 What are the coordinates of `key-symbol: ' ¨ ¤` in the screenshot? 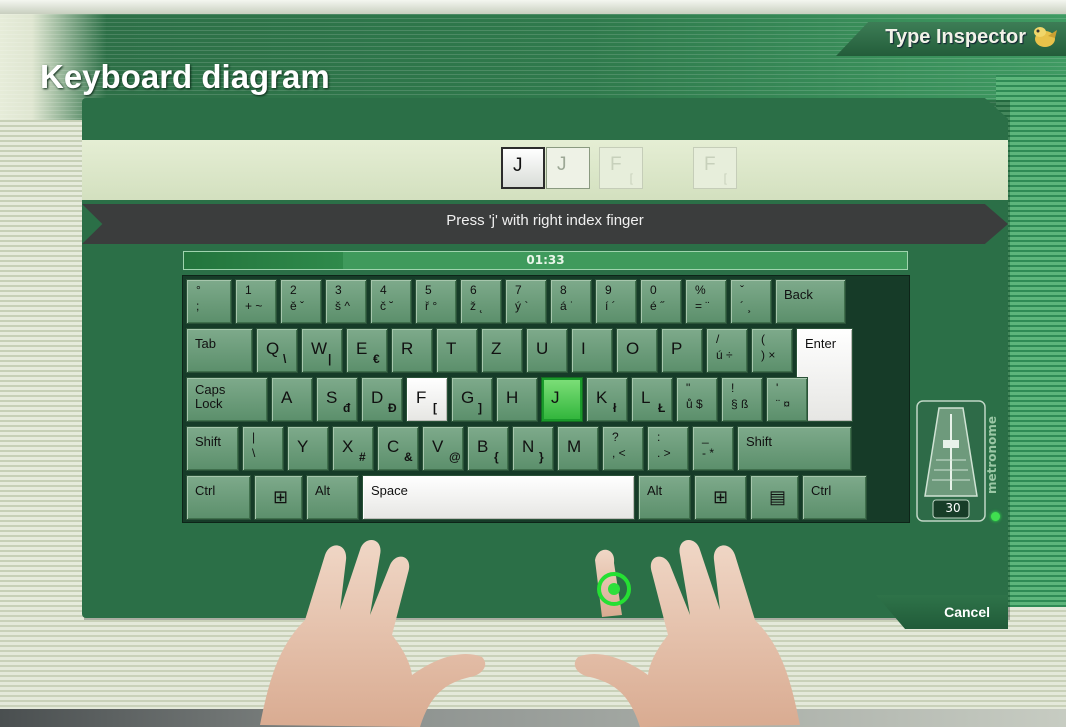 It's located at (787, 399).